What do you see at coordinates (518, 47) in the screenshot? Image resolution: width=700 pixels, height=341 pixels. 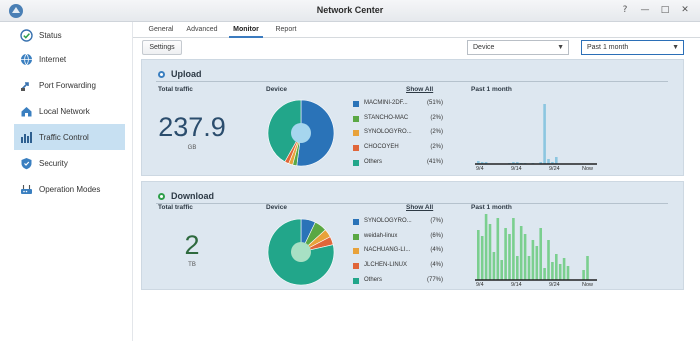 I see `device-select: Device ▼` at bounding box center [518, 47].